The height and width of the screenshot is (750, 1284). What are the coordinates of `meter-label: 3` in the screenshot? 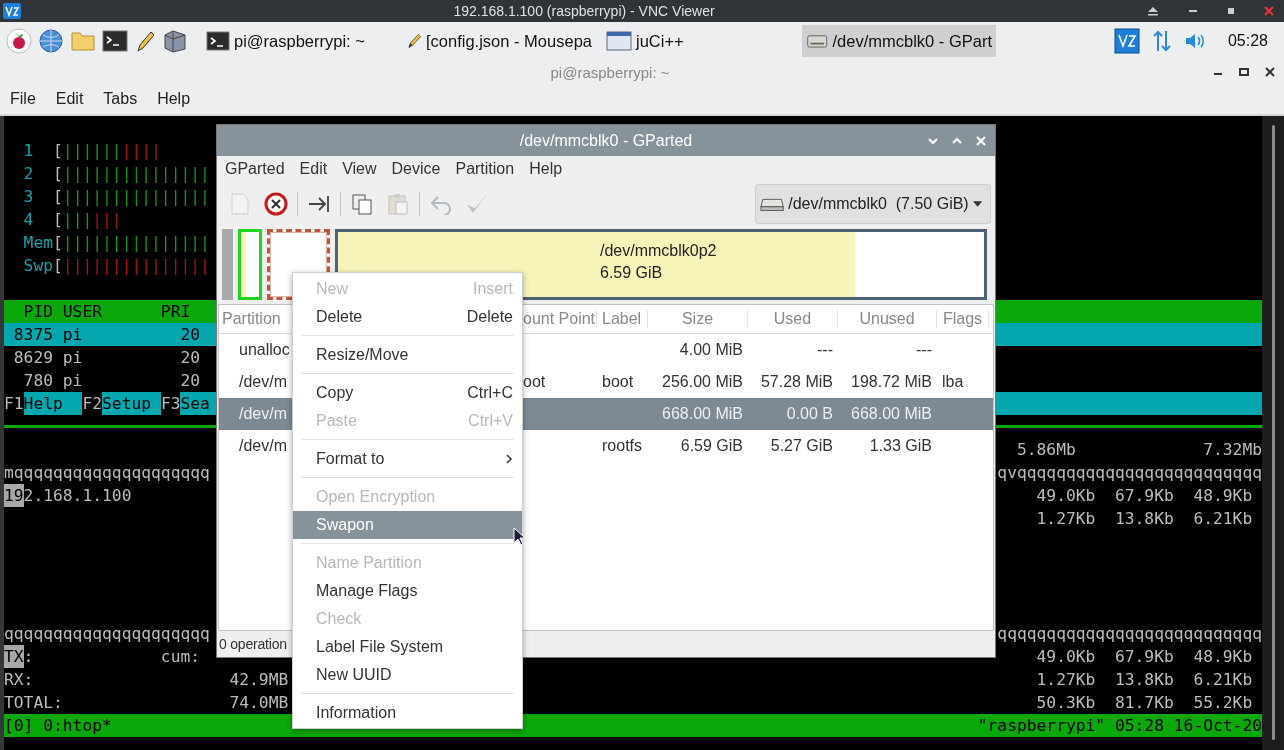 It's located at (28, 197).